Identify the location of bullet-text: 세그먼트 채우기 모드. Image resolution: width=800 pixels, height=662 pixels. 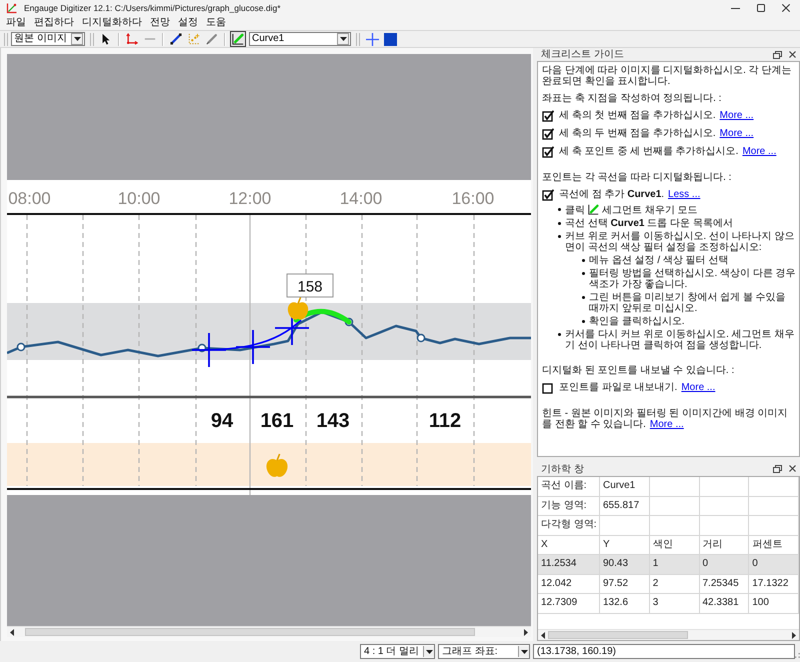
(650, 210).